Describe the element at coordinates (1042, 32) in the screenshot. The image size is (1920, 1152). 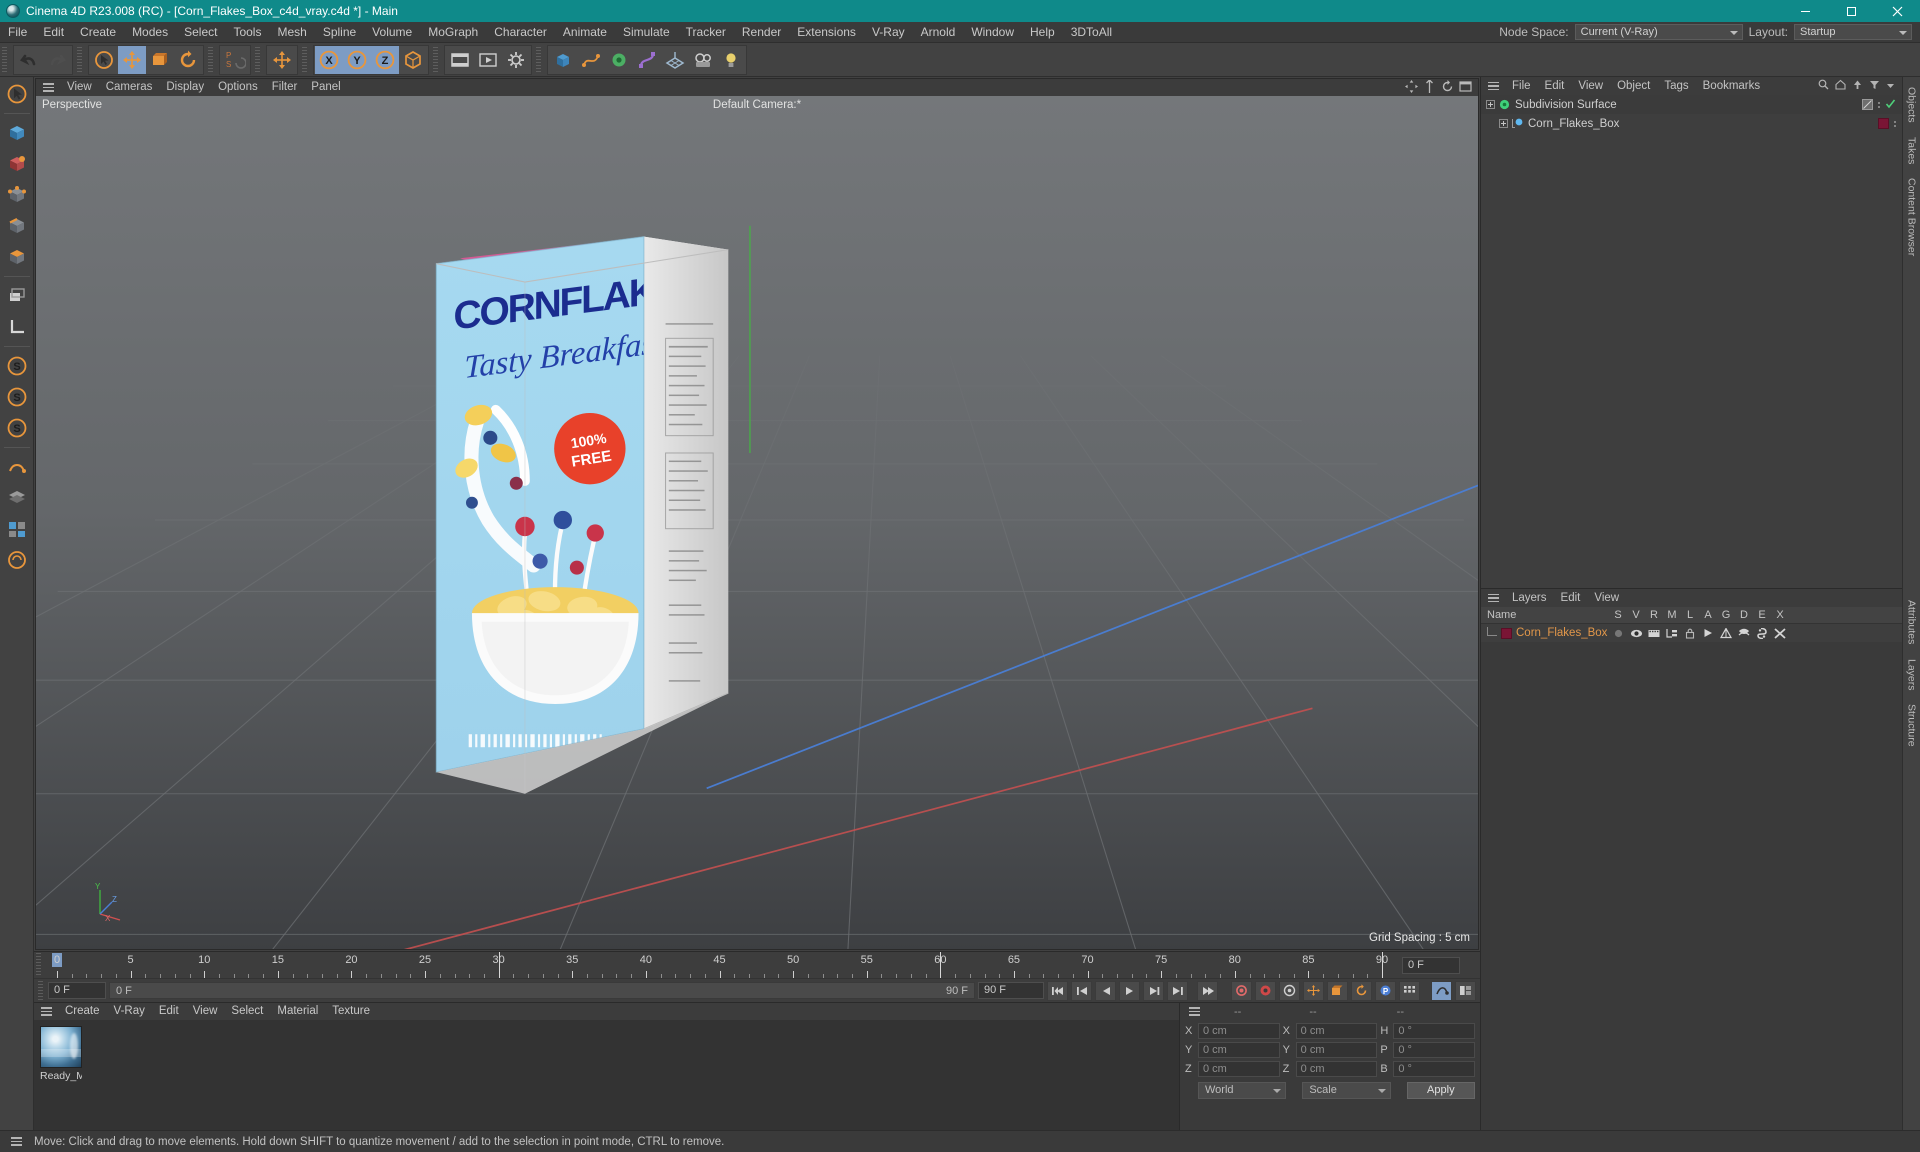
I see `menu-item-help: Help` at that location.